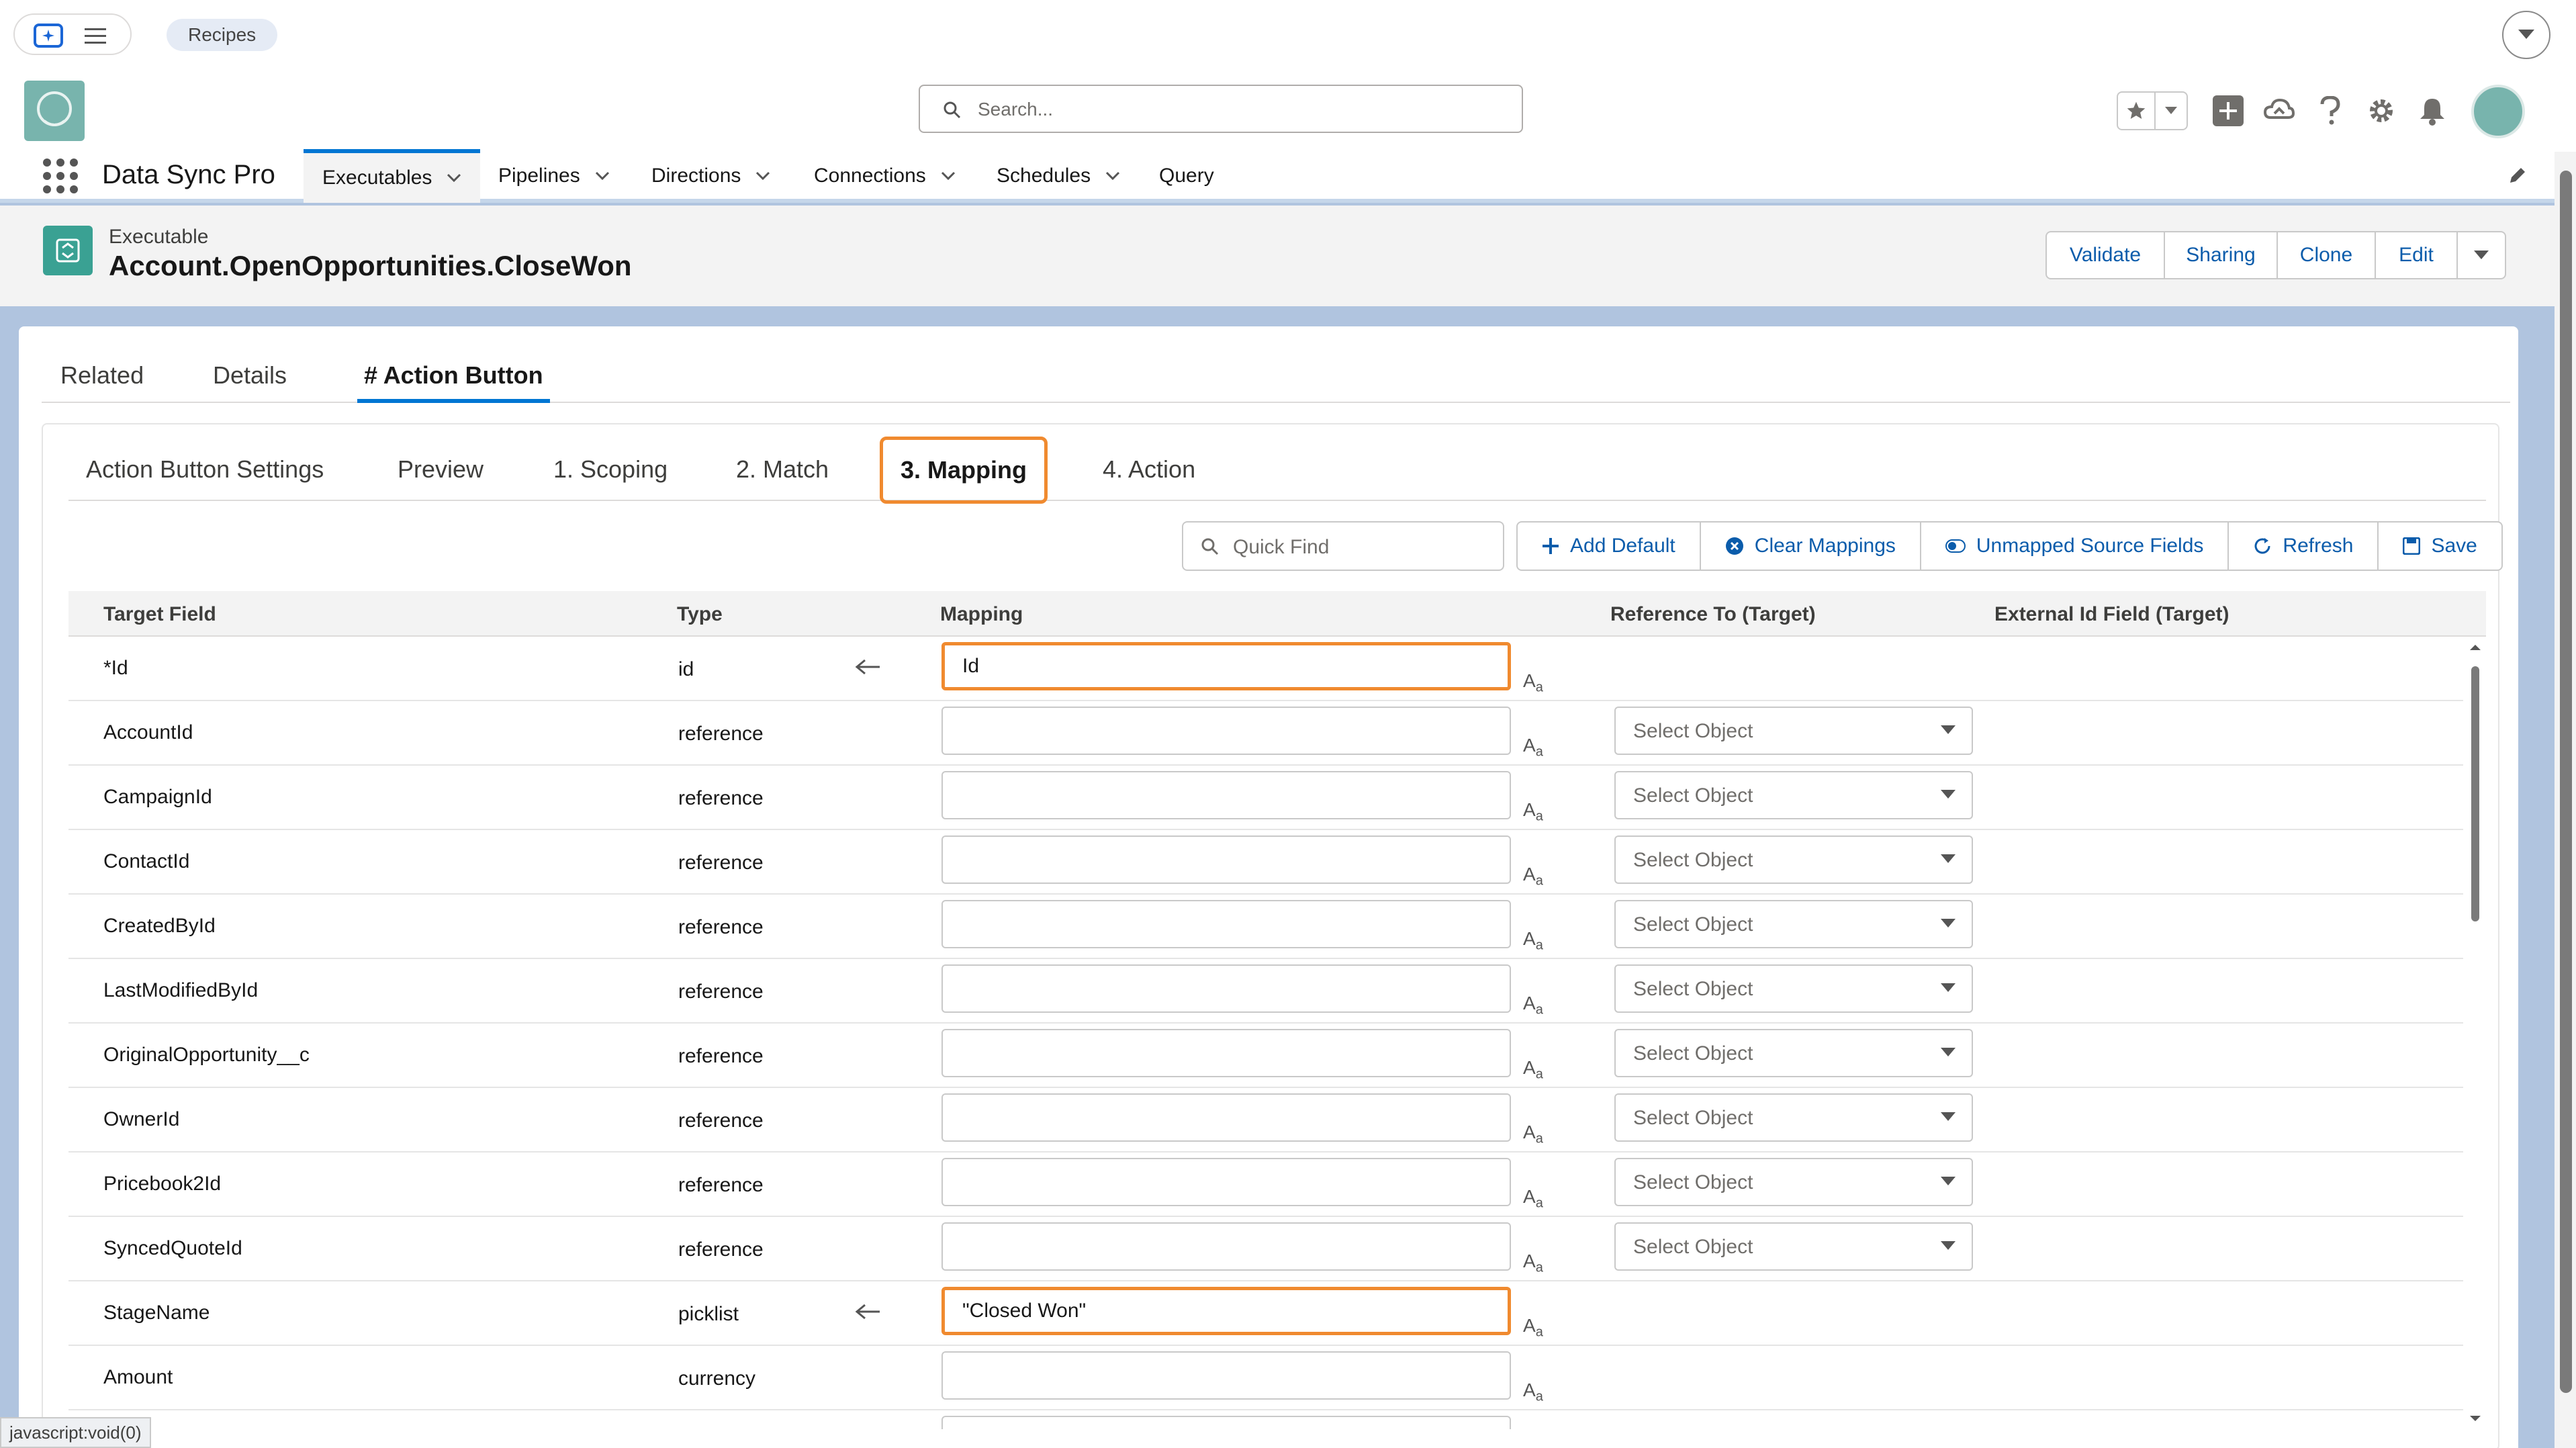  What do you see at coordinates (1149, 470) in the screenshot?
I see `tab-action: 4. Action` at bounding box center [1149, 470].